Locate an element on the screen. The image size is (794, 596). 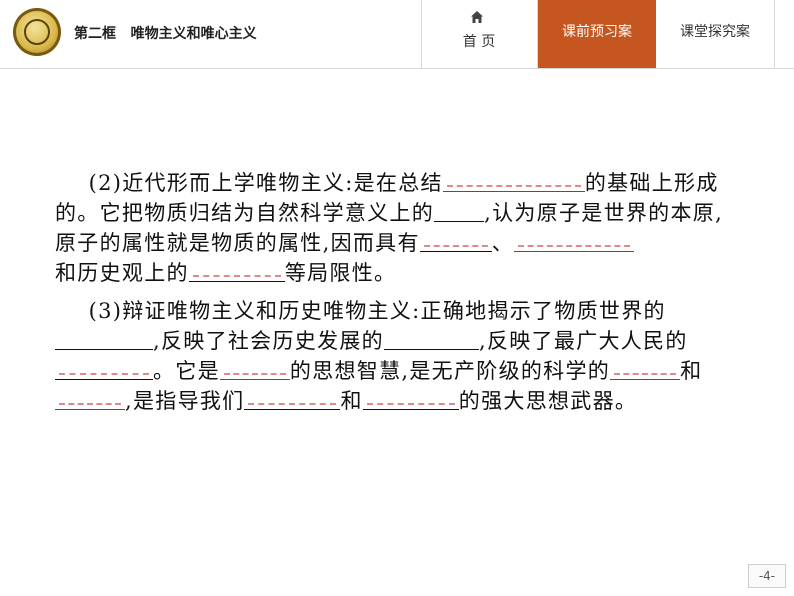
text-segment: 的强大思想武器。 is located at coordinates (548, 401).